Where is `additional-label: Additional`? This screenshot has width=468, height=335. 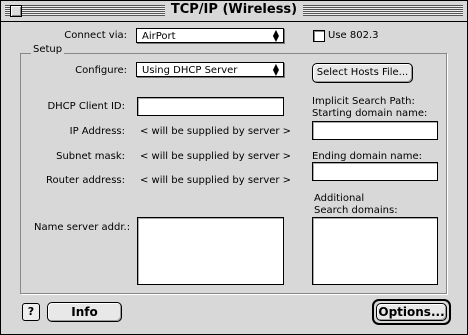
additional-label: Additional is located at coordinates (339, 198).